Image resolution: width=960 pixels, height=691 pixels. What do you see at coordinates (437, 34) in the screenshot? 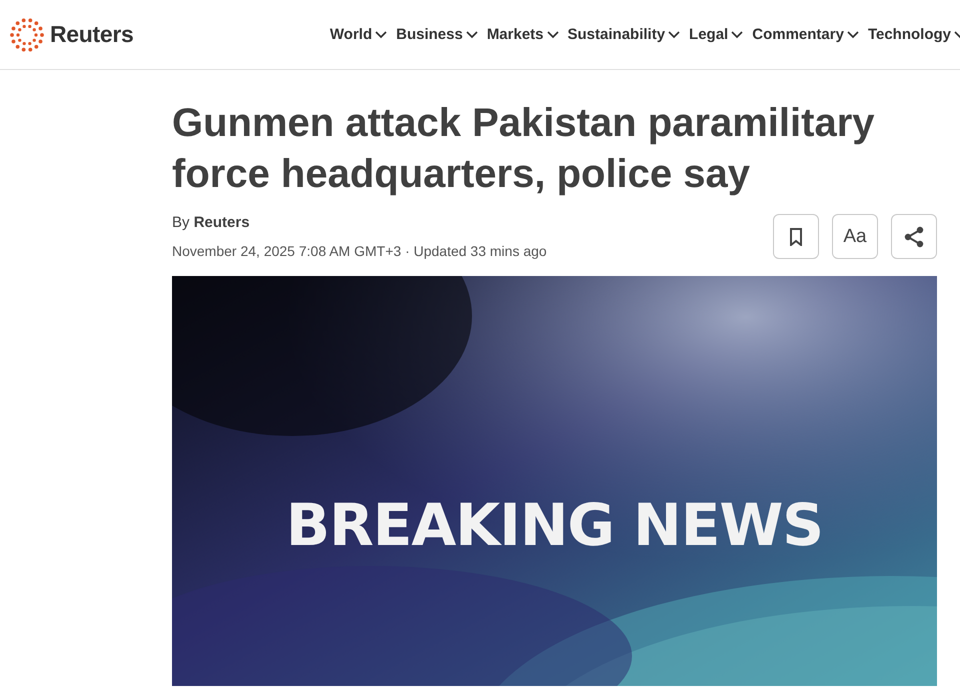
I see `nav-item: Business` at bounding box center [437, 34].